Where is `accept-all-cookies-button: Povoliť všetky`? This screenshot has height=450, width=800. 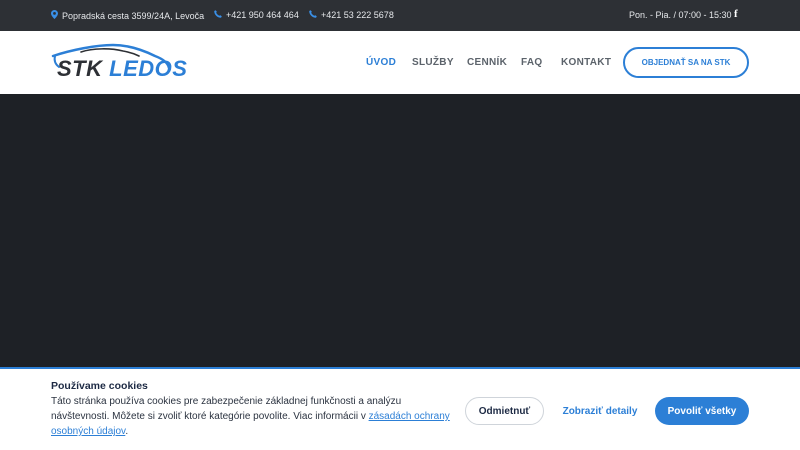
accept-all-cookies-button: Povoliť všetky is located at coordinates (702, 411).